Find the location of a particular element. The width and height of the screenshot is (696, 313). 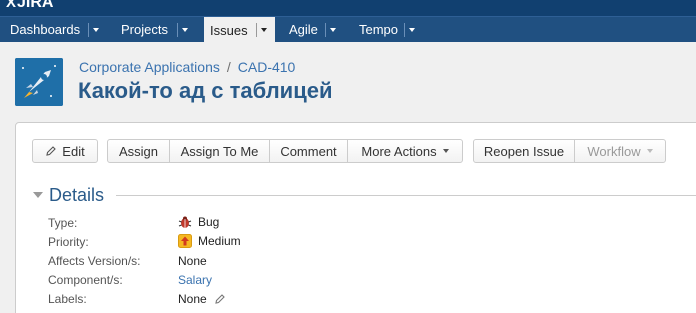

nav-agile: Agile is located at coordinates (310, 29).